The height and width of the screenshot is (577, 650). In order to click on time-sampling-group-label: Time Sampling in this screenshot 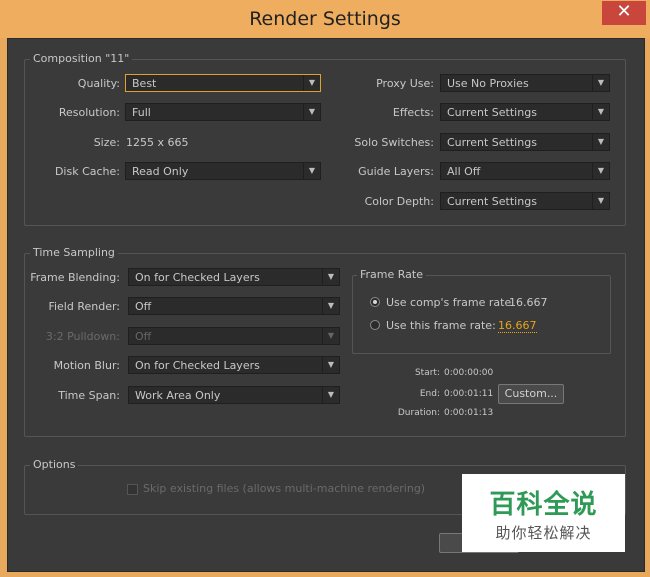, I will do `click(74, 252)`.